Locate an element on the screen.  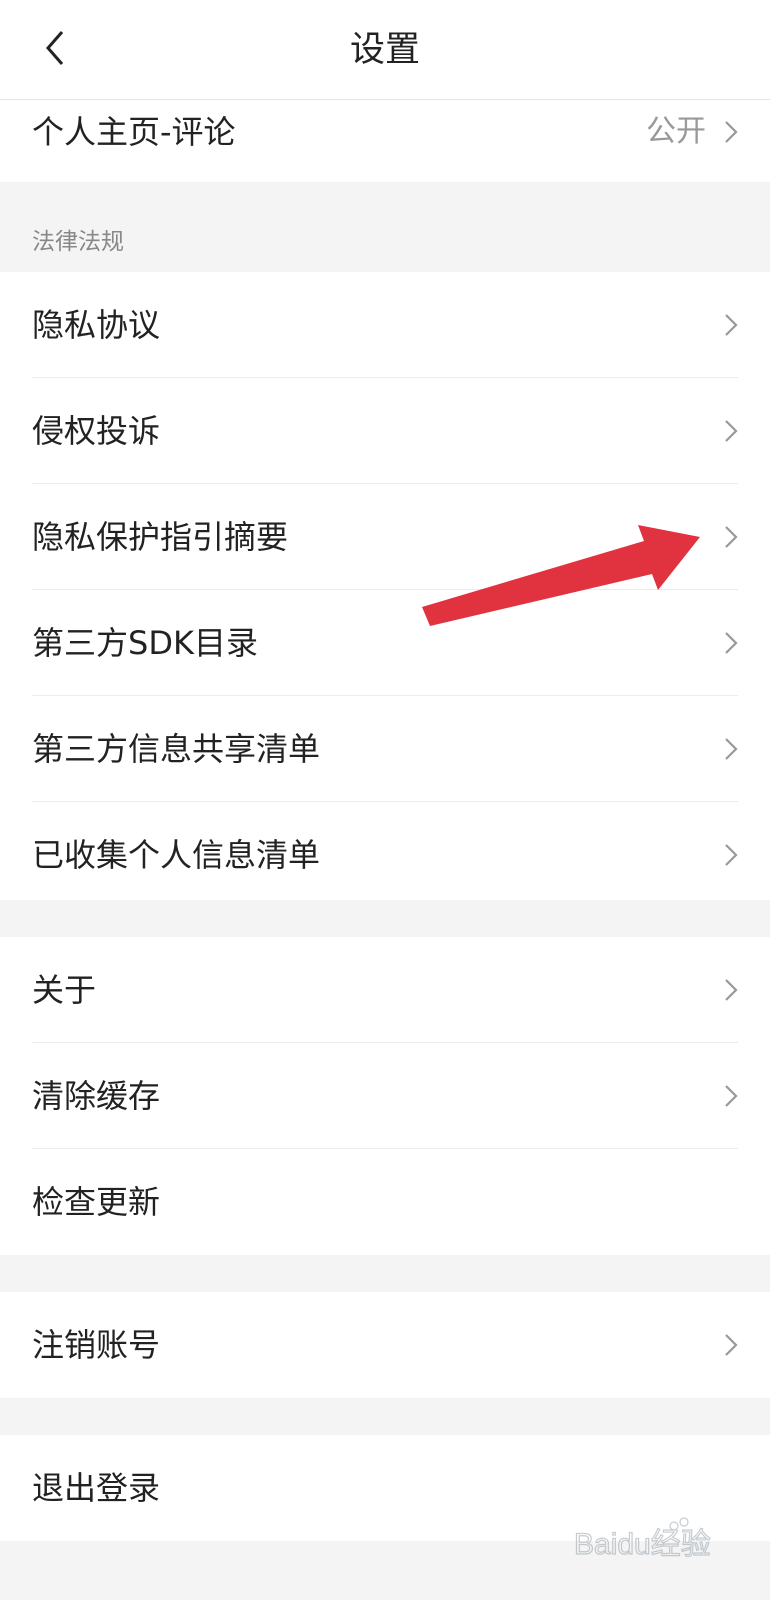
baidu-paw-icon: Baidu经验 is located at coordinates (642, 1539).